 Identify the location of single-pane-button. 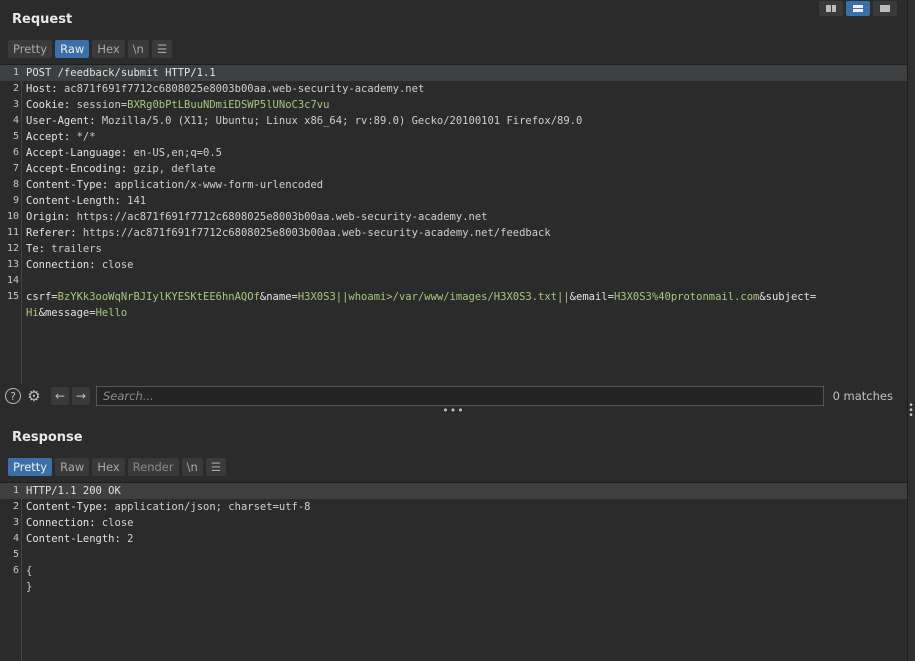
(885, 8).